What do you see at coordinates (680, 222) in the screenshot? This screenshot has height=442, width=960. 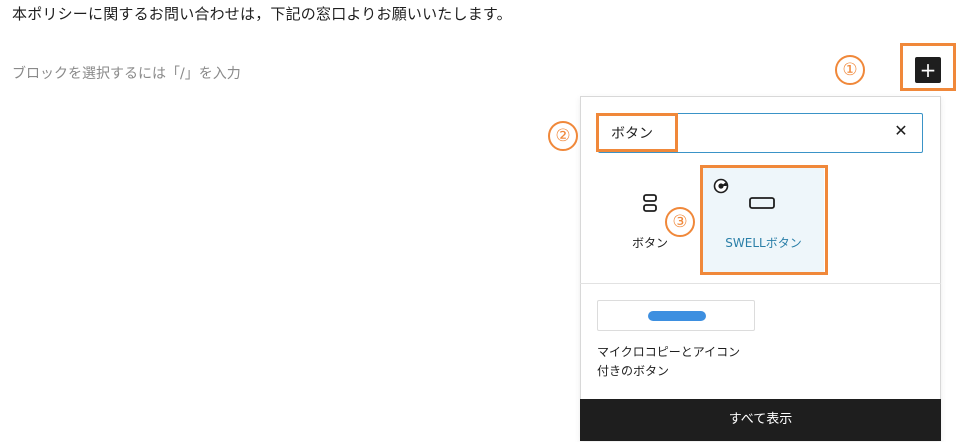 I see `step-marker-3: ③` at bounding box center [680, 222].